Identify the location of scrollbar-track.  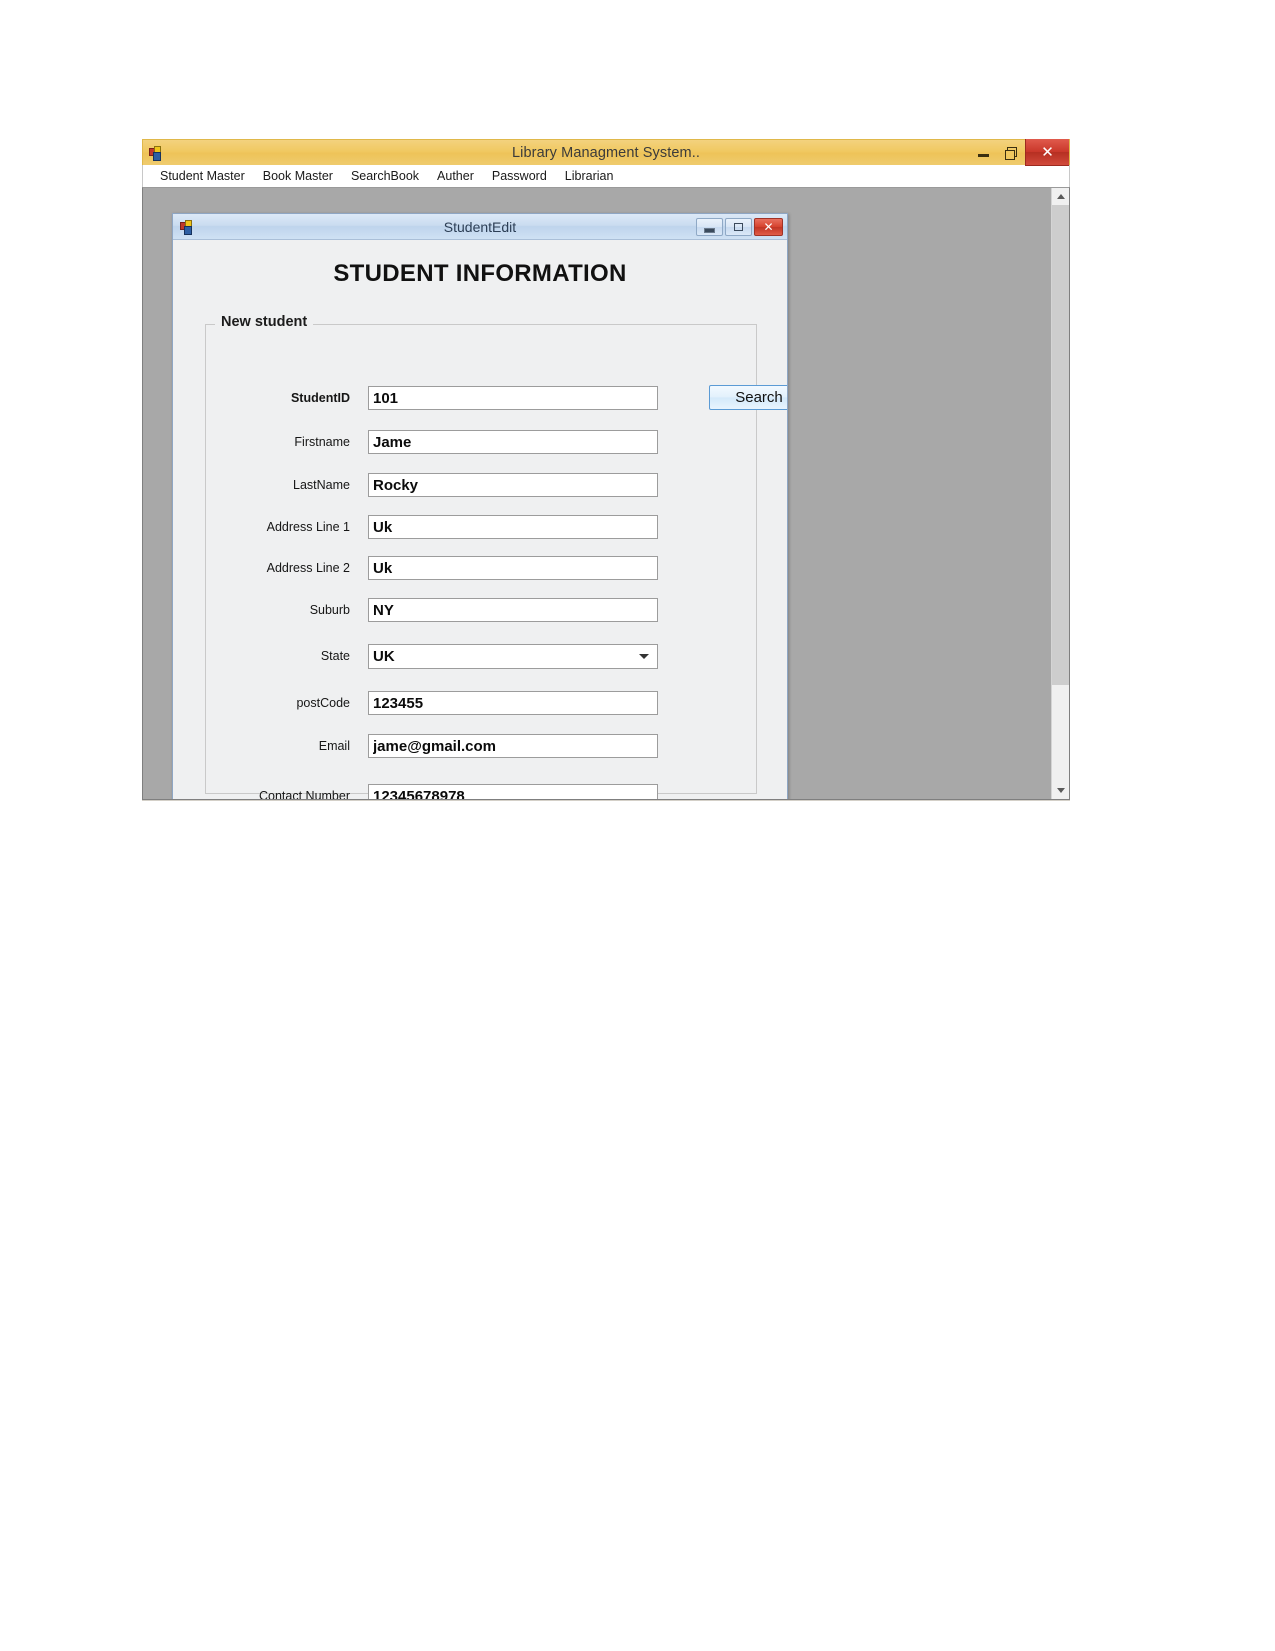
(1060, 493).